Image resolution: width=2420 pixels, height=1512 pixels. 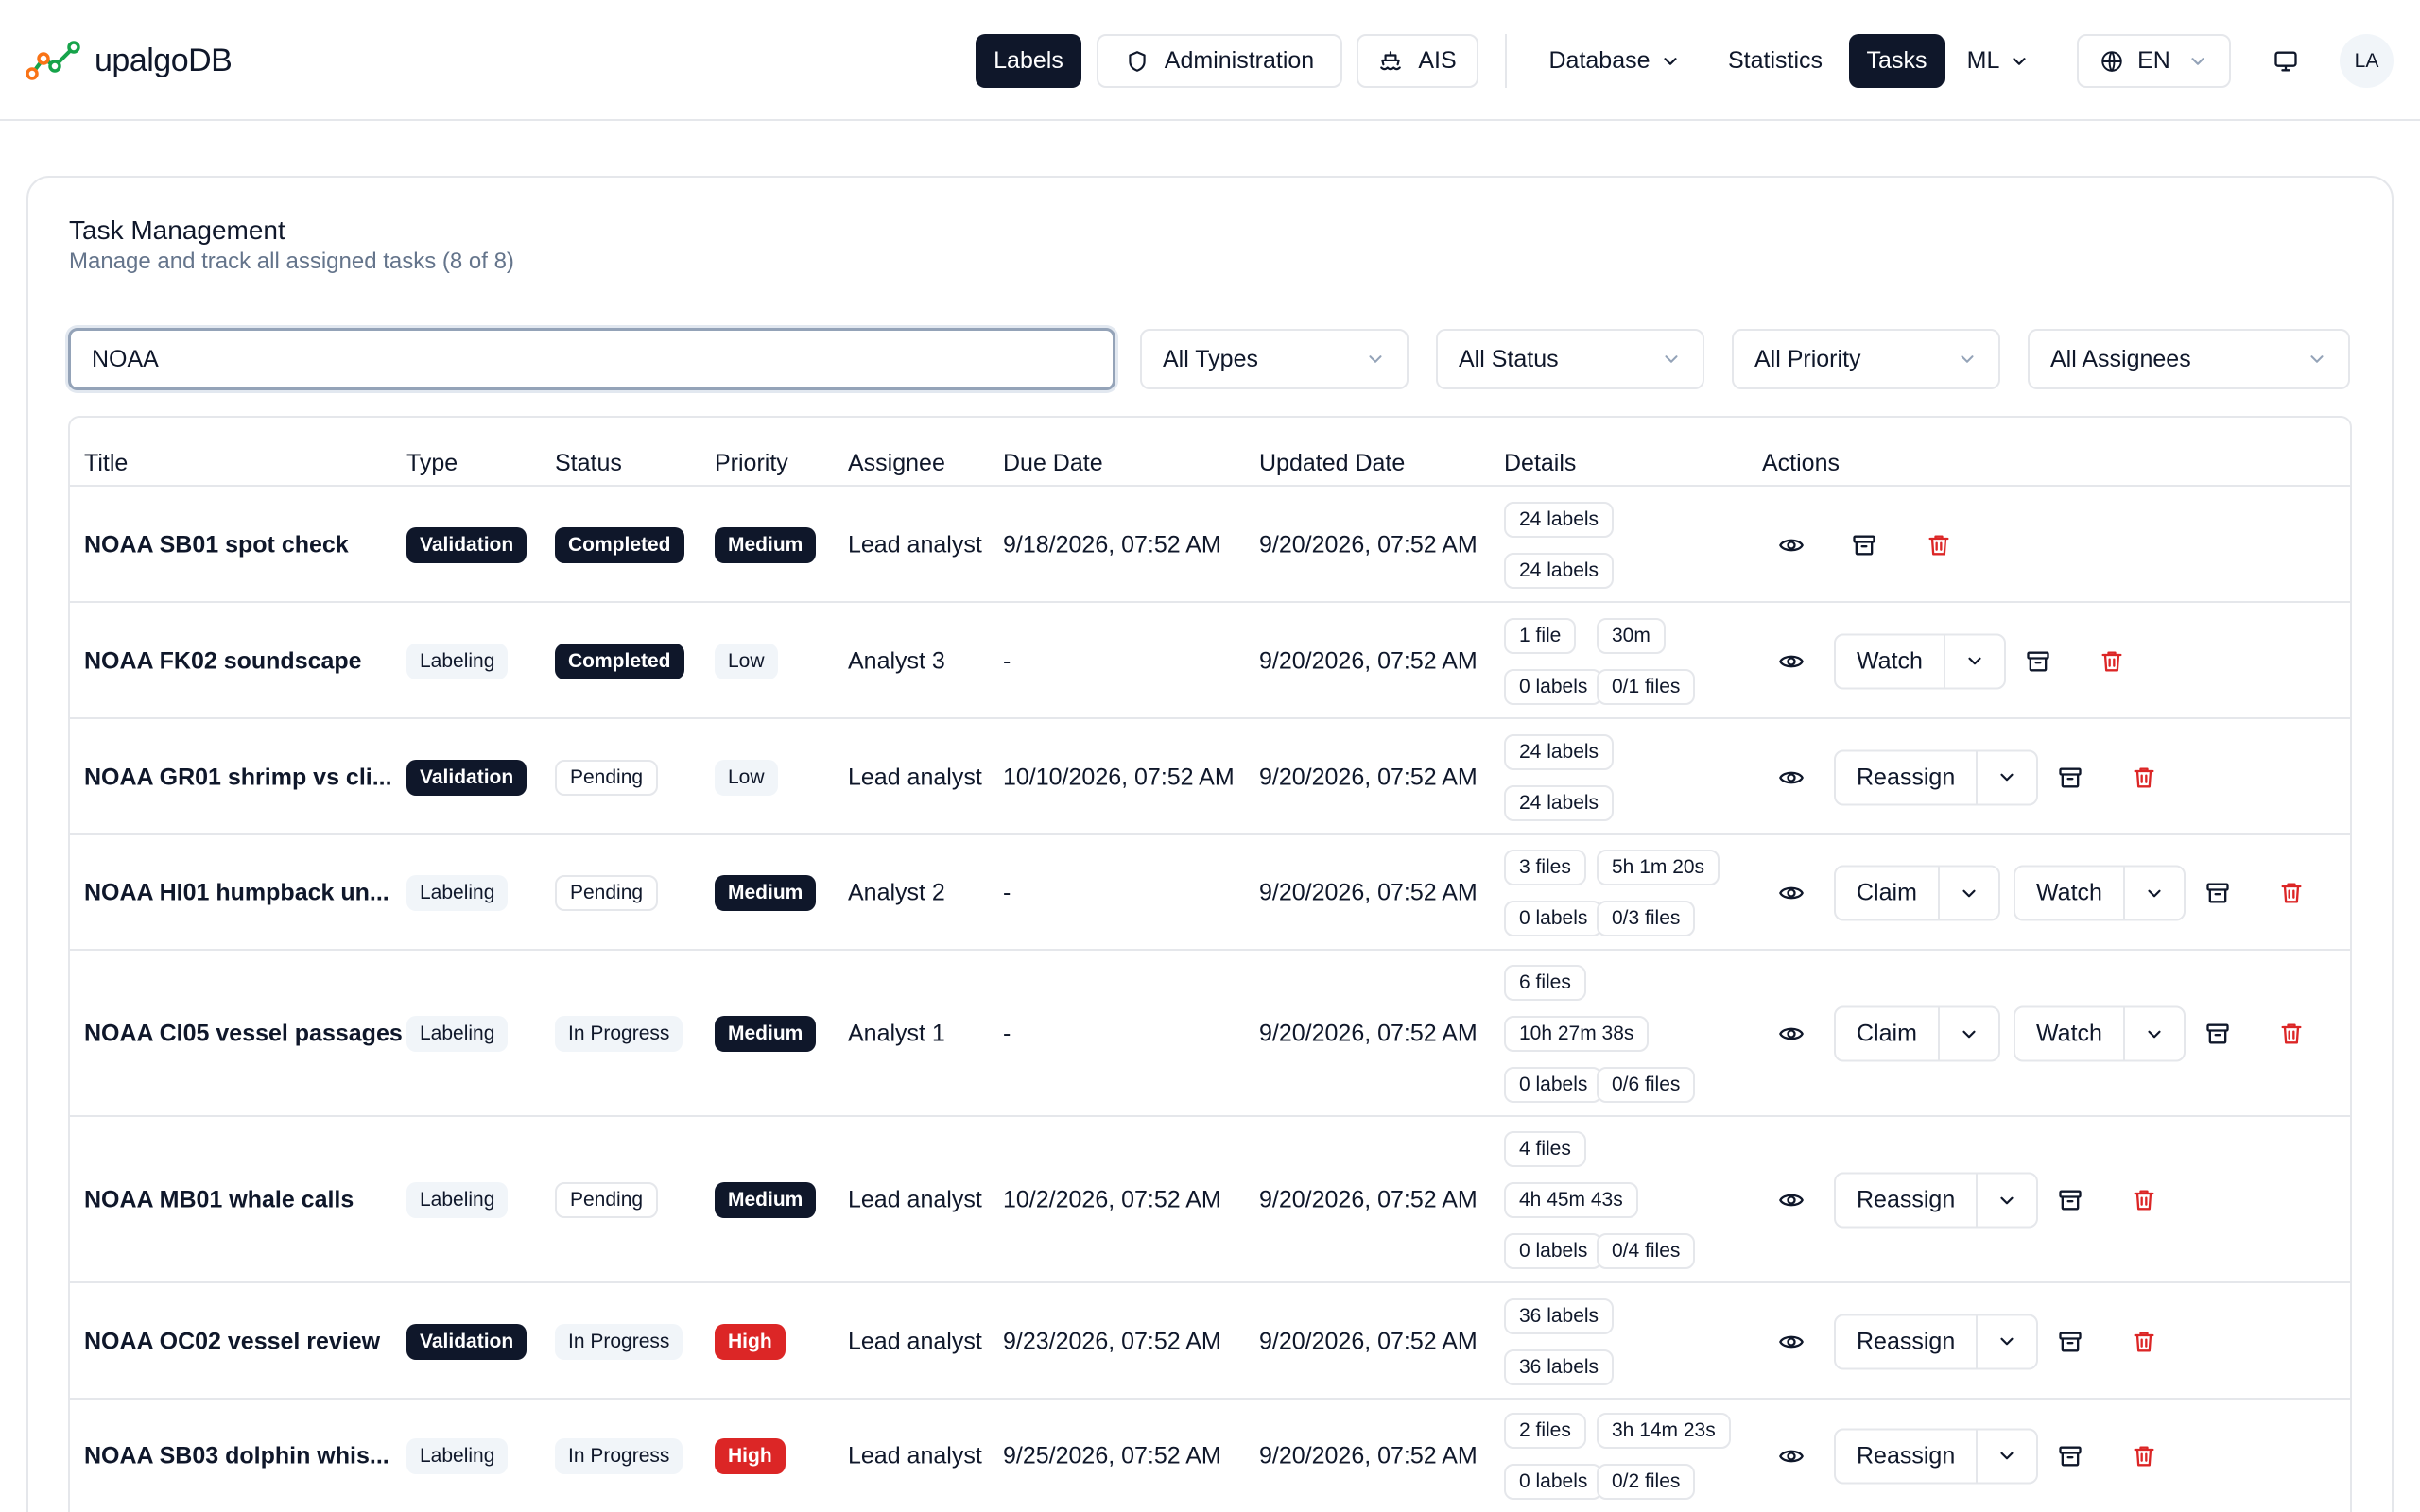 I want to click on column-header-status: Status, so click(x=589, y=463).